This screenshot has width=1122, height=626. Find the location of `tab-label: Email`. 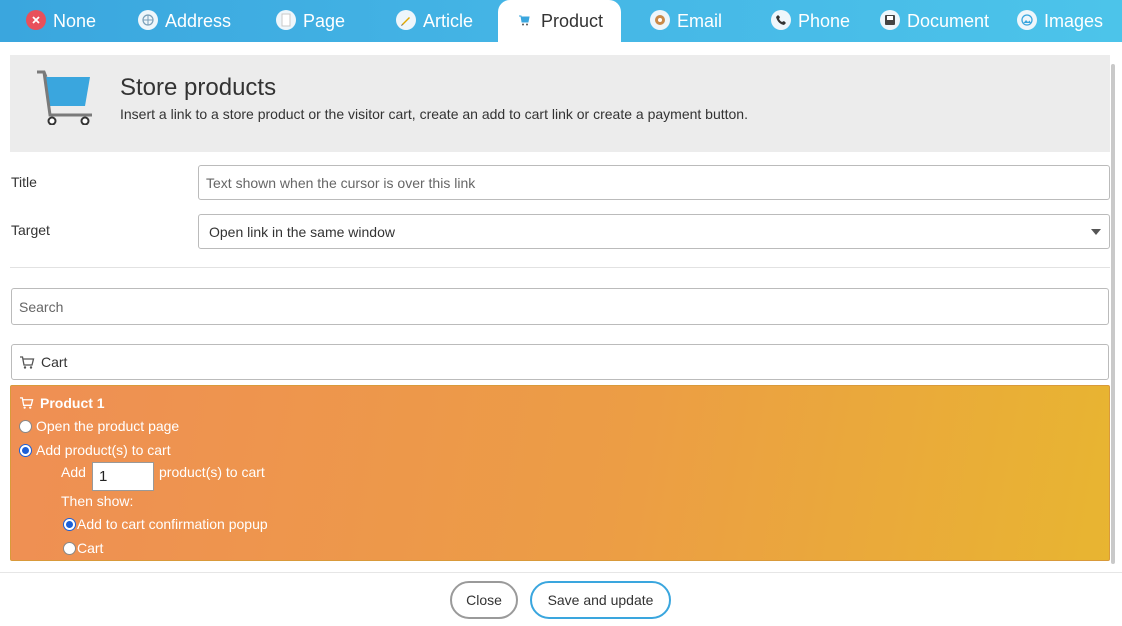

tab-label: Email is located at coordinates (700, 20).